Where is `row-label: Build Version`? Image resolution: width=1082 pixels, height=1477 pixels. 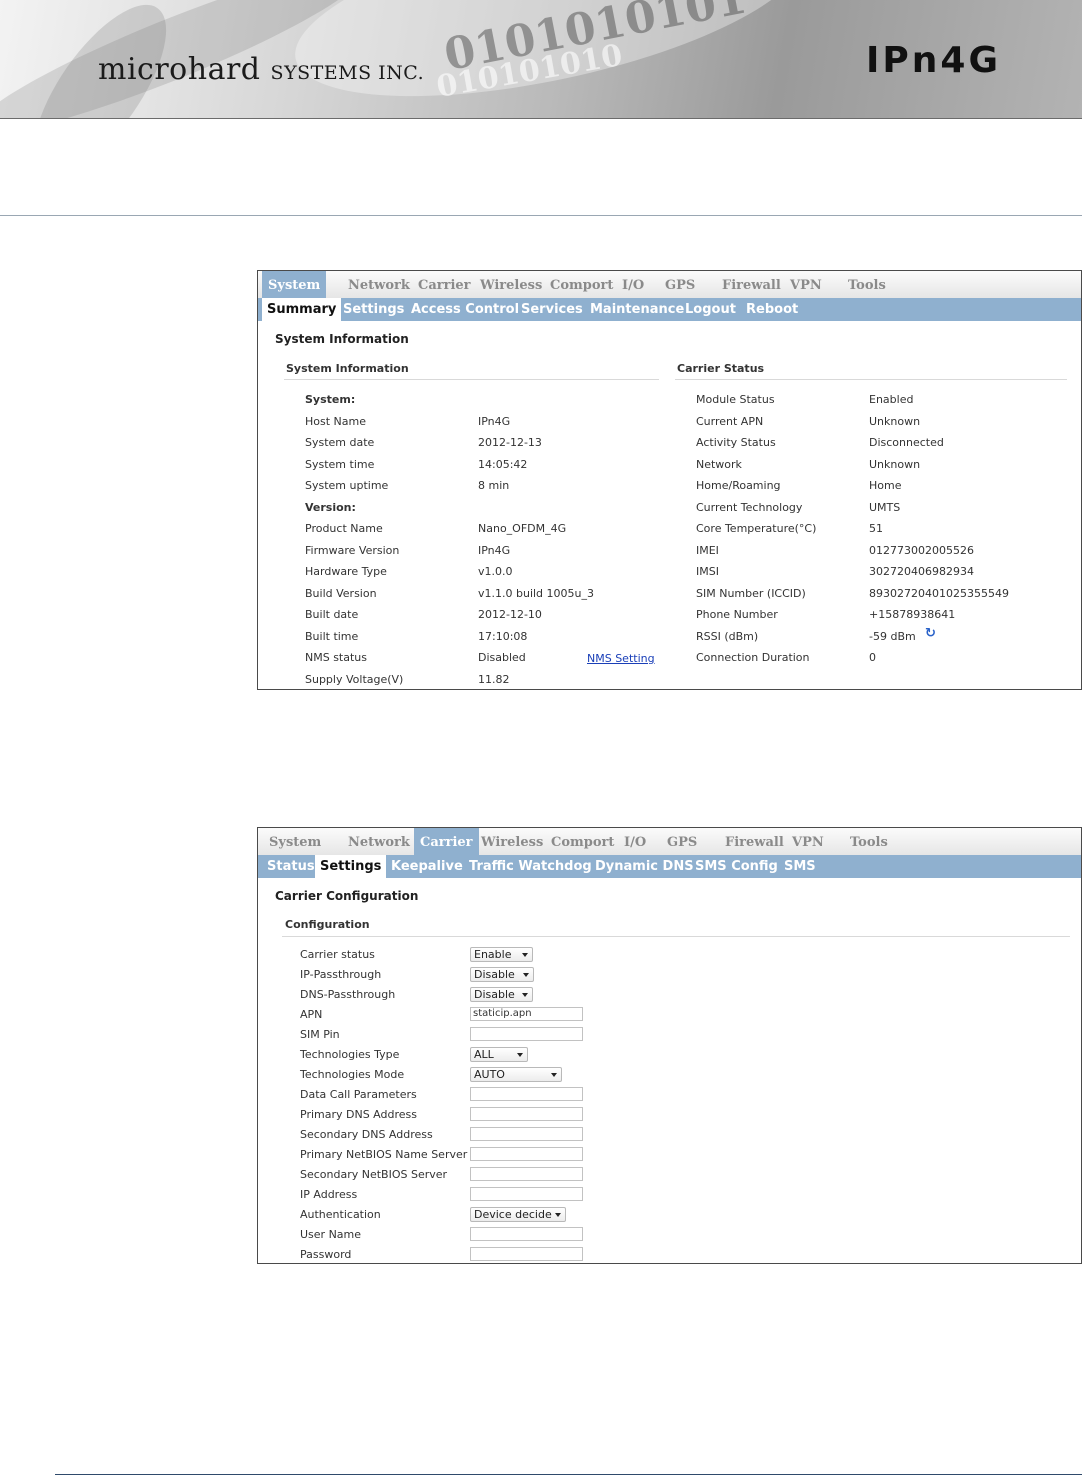 row-label: Build Version is located at coordinates (341, 593).